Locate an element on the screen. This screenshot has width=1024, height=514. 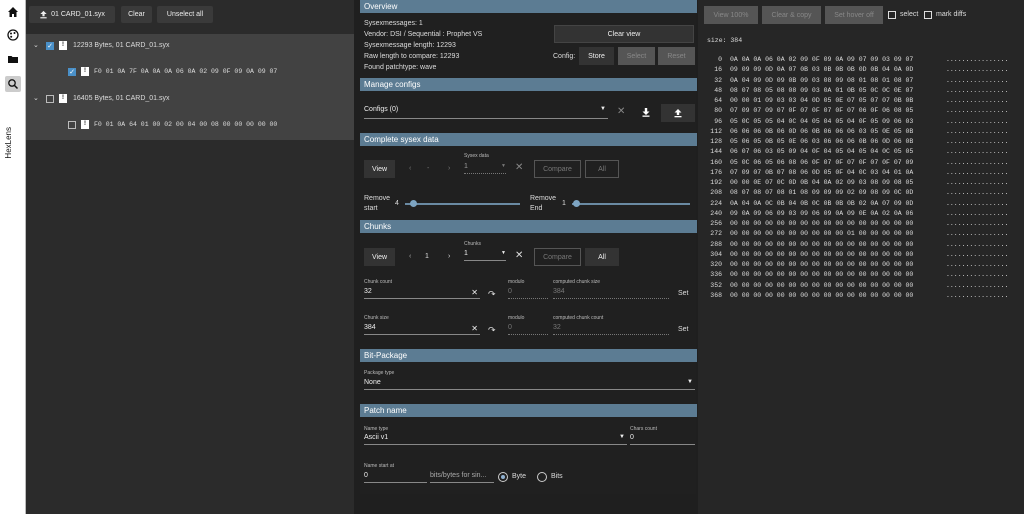
sysex-data-select: 1 ▼ is located at coordinates (485, 168).